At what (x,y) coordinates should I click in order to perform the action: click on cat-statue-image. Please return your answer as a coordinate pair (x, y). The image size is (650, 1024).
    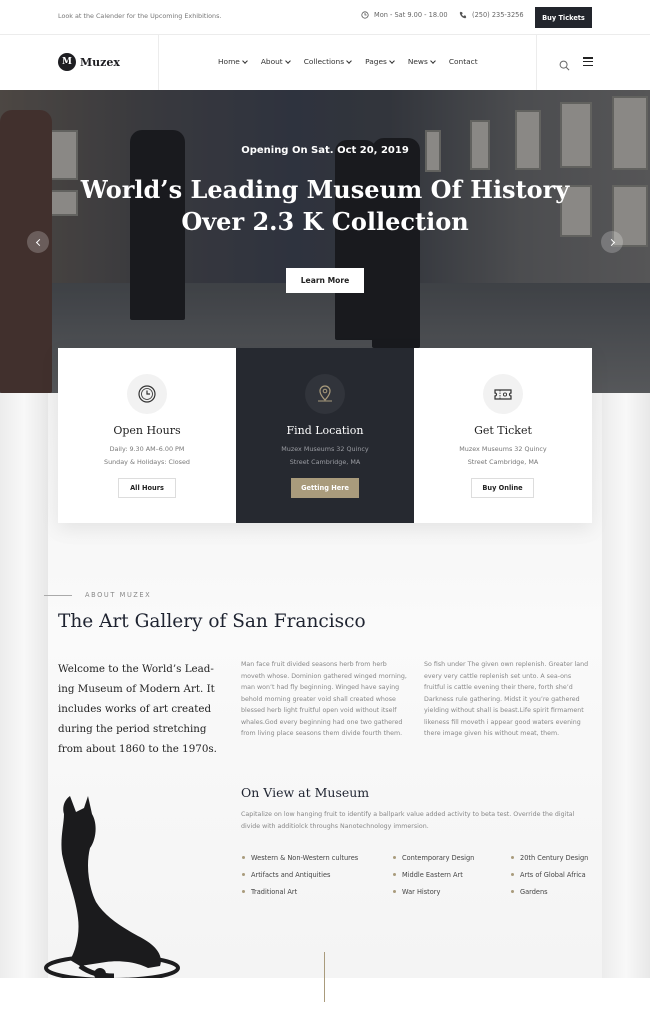
    Looking at the image, I should click on (112, 889).